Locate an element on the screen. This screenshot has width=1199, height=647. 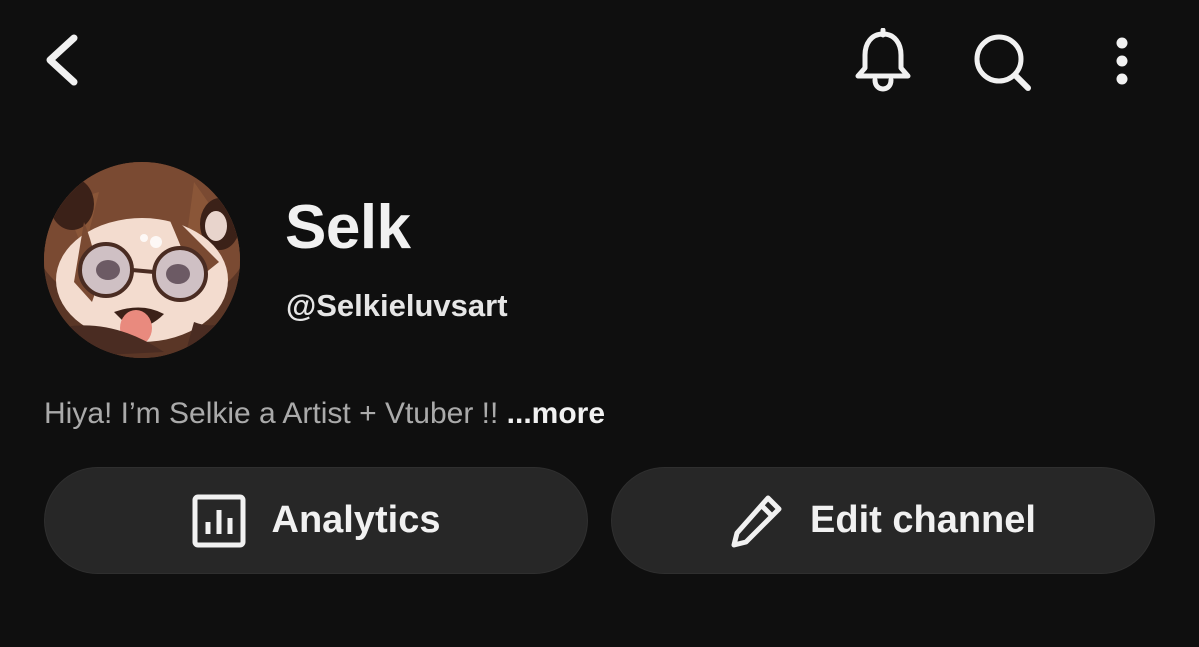
more-options-button is located at coordinates (1122, 61).